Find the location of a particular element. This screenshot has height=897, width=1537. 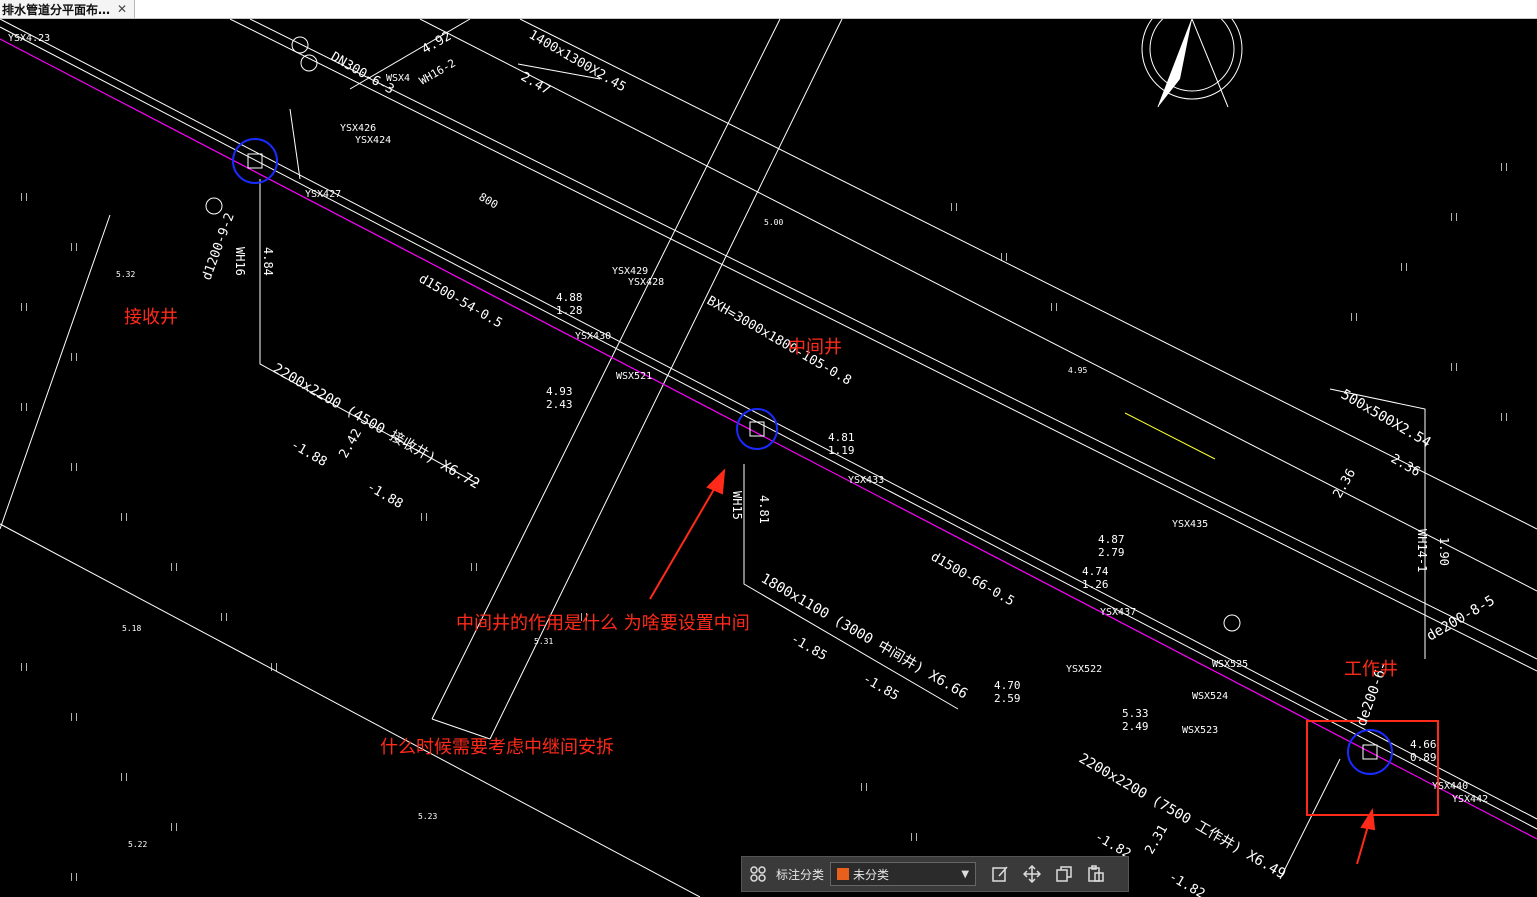

ysx423-label: YSX4.23 is located at coordinates (29, 38).